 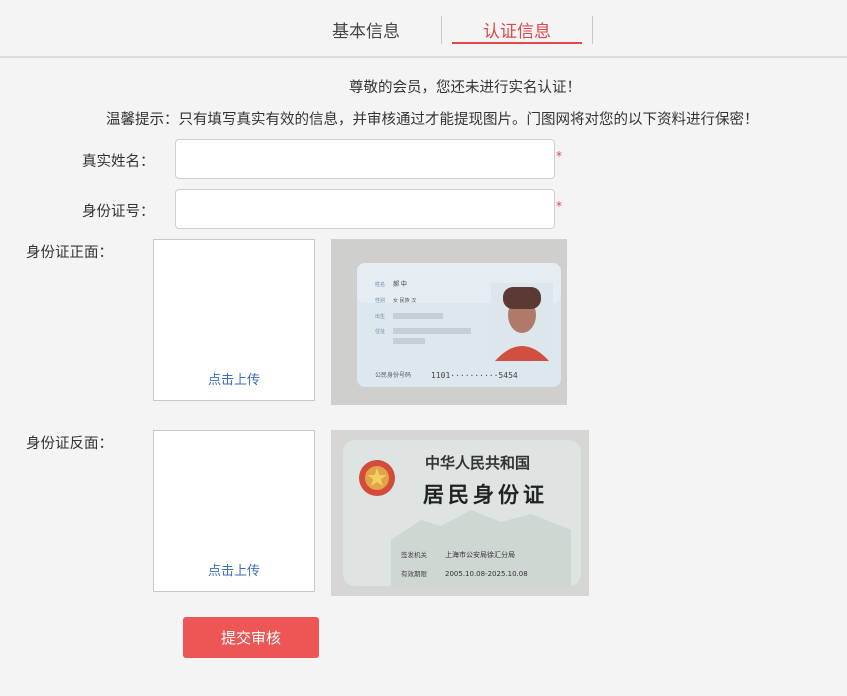 I want to click on back-authority-value: 上海市公安局徐汇分局, so click(x=480, y=554).